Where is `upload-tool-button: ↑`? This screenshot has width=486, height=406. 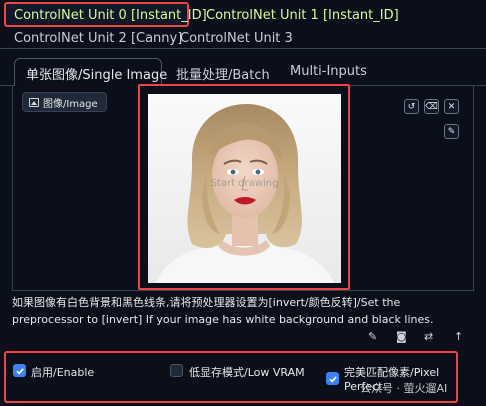 upload-tool-button: ↑ is located at coordinates (458, 336).